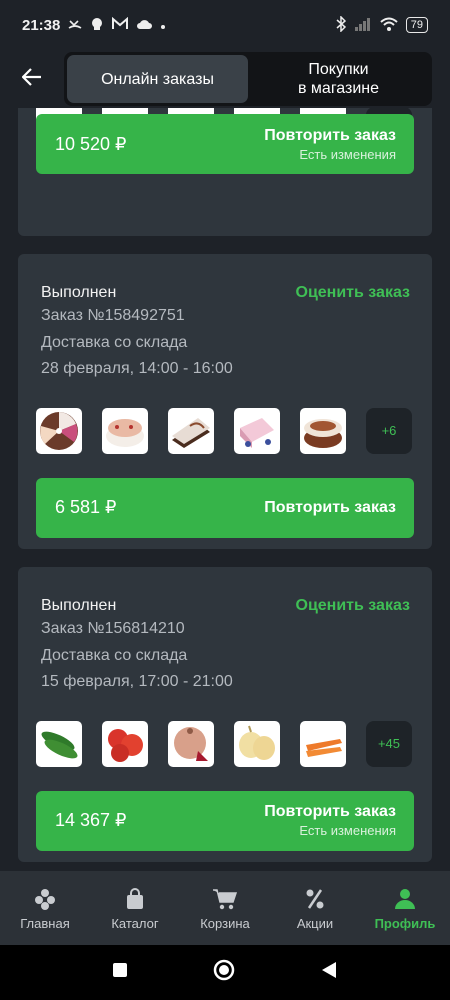  What do you see at coordinates (225, 430) in the screenshot?
I see `product-thumbnails: +6` at bounding box center [225, 430].